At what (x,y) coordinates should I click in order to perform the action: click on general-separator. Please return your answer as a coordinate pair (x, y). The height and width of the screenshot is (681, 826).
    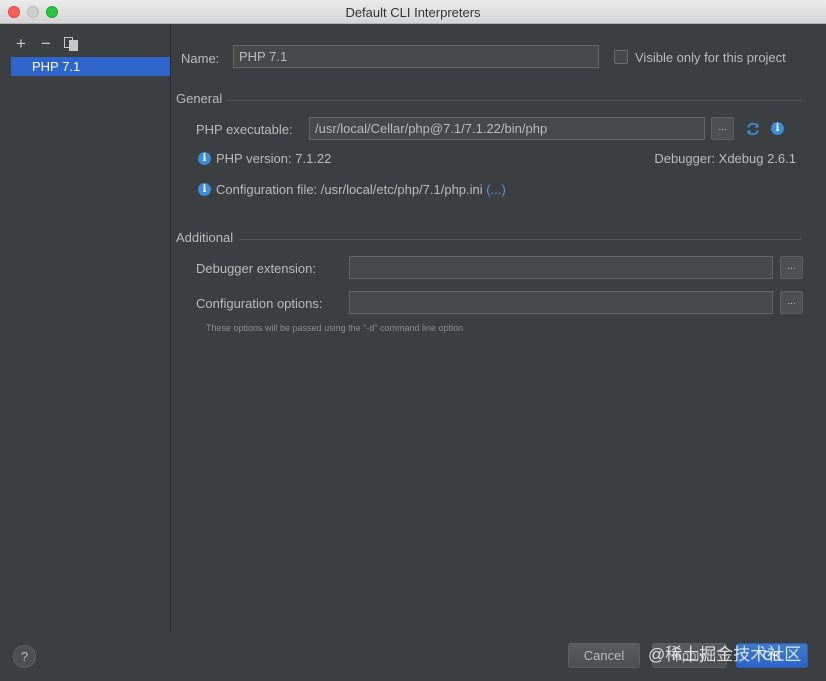
    Looking at the image, I should click on (514, 100).